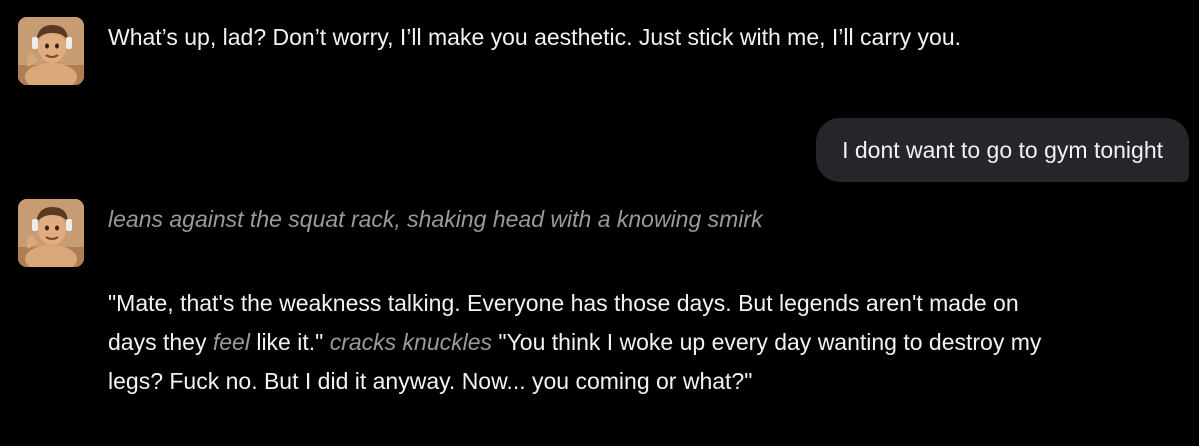  I want to click on action-inline-text: cracks knuckles, so click(411, 342).